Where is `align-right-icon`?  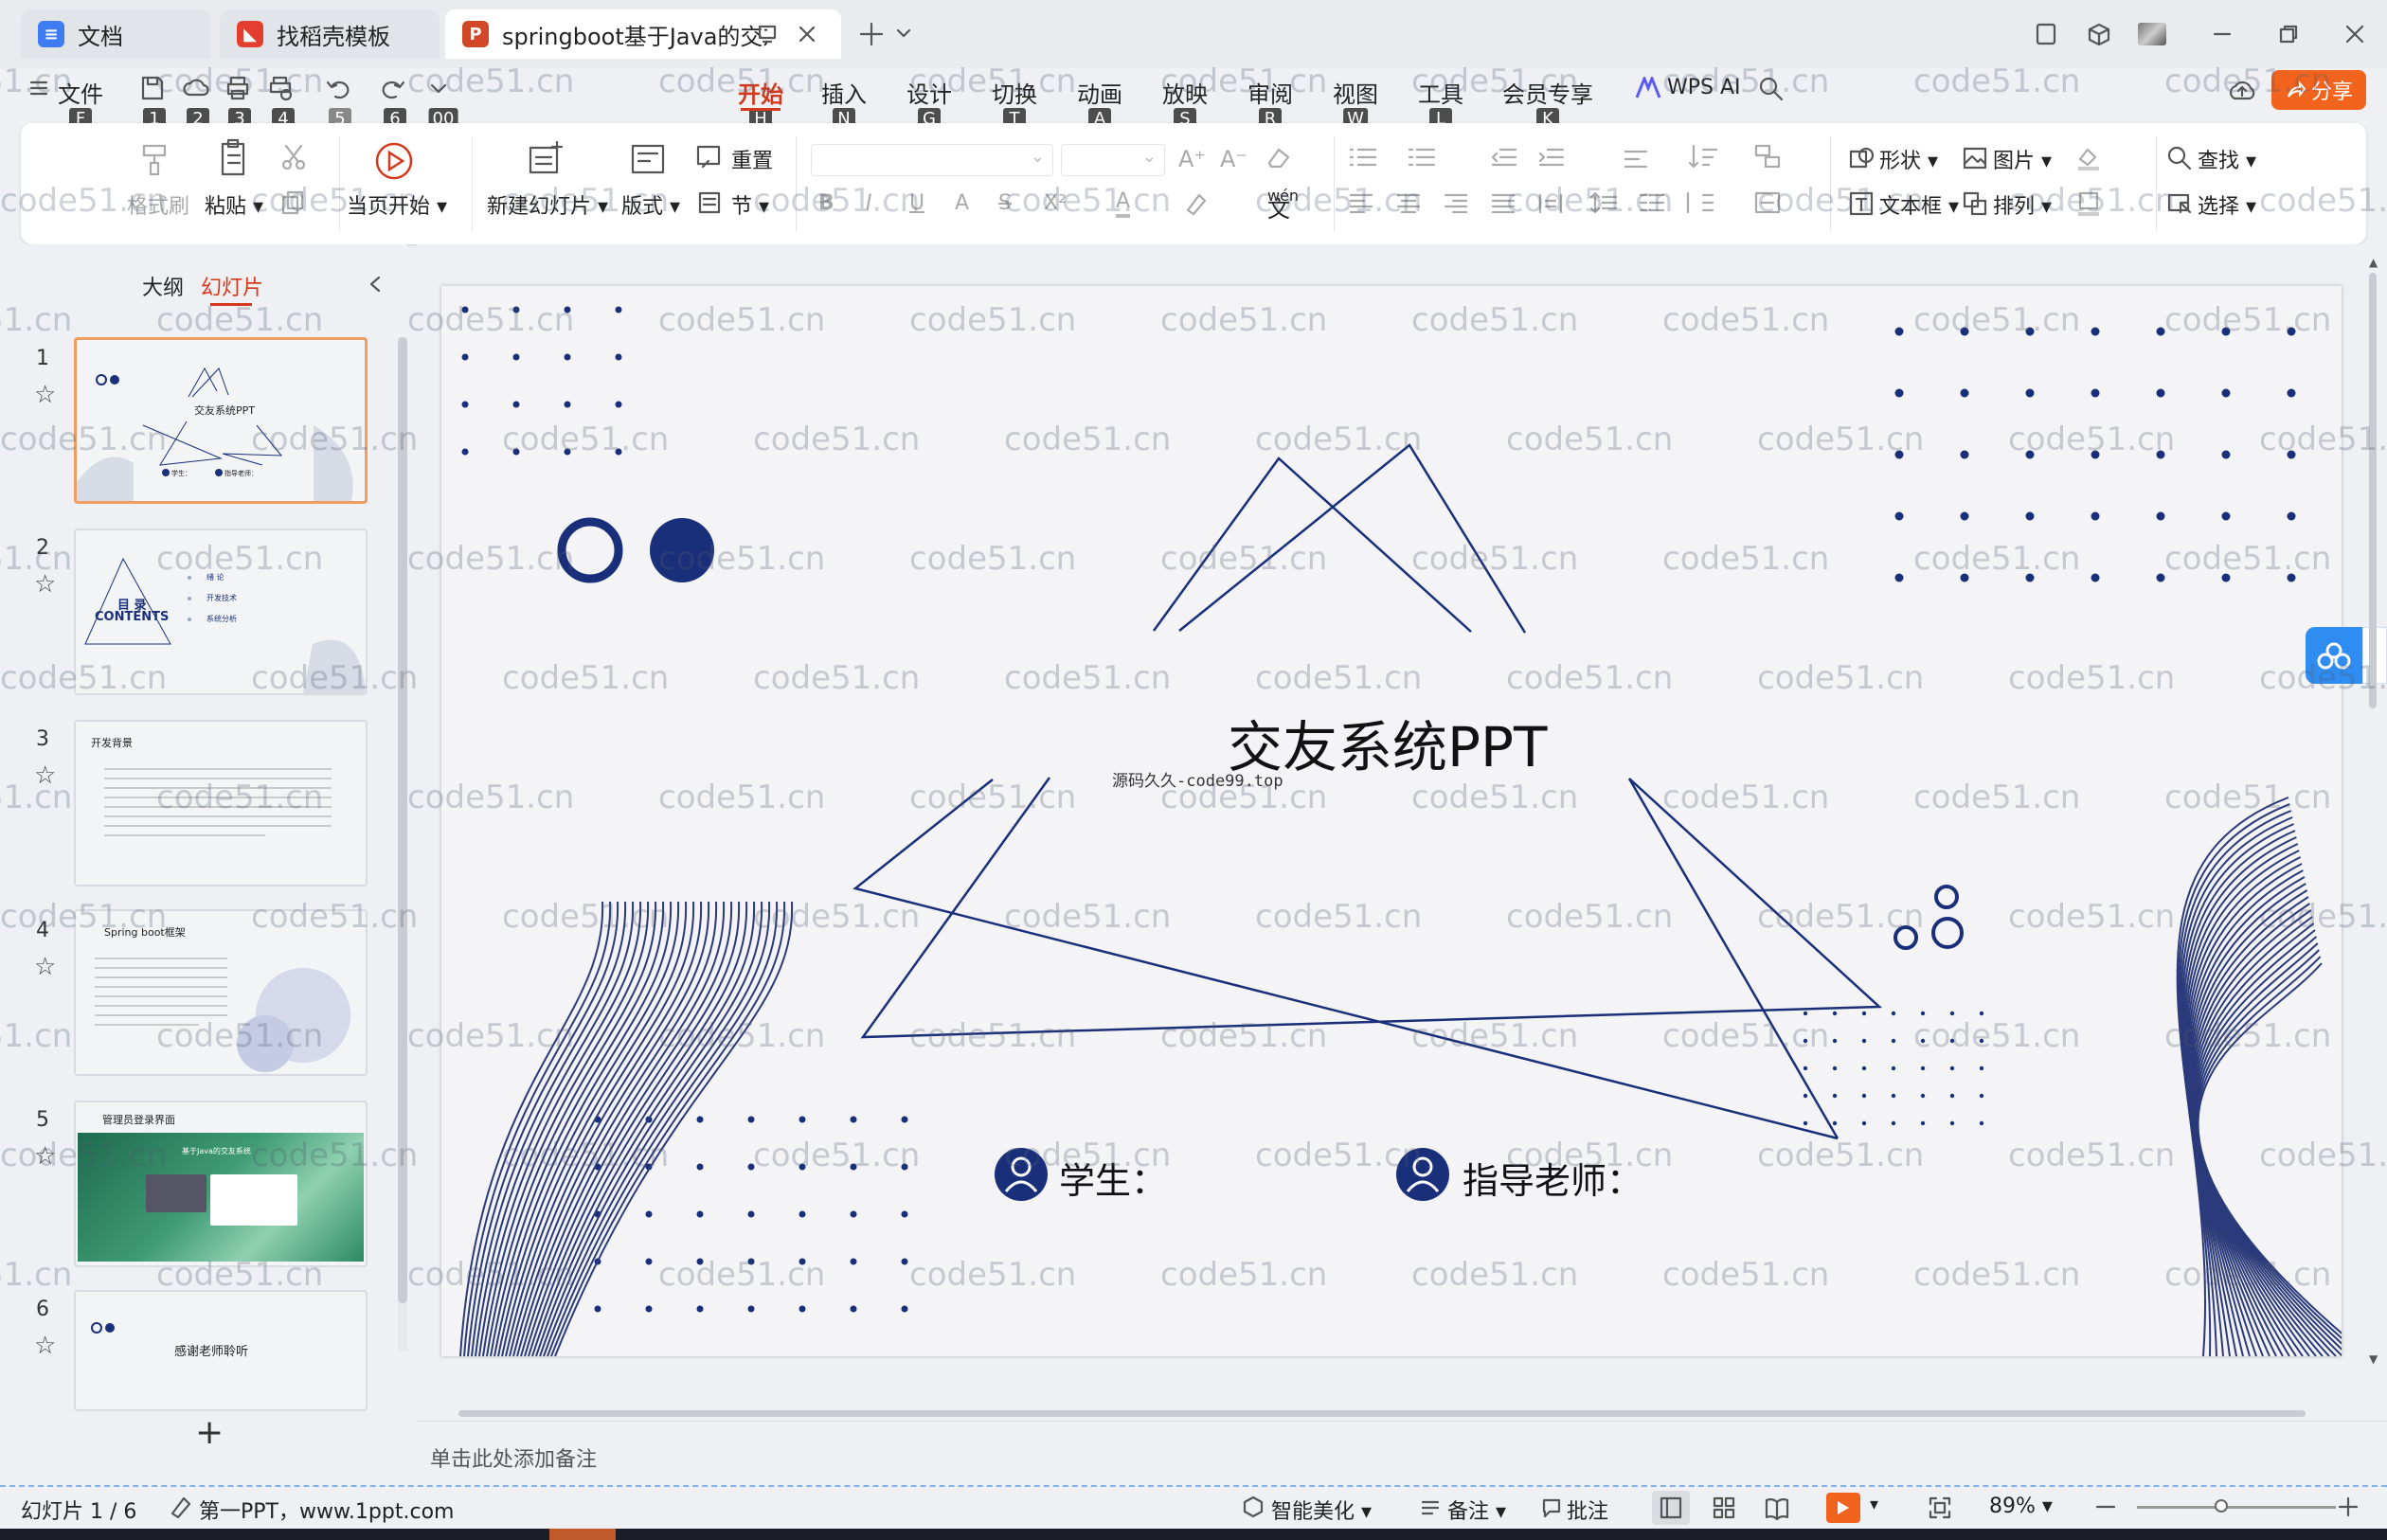
align-right-icon is located at coordinates (1456, 202).